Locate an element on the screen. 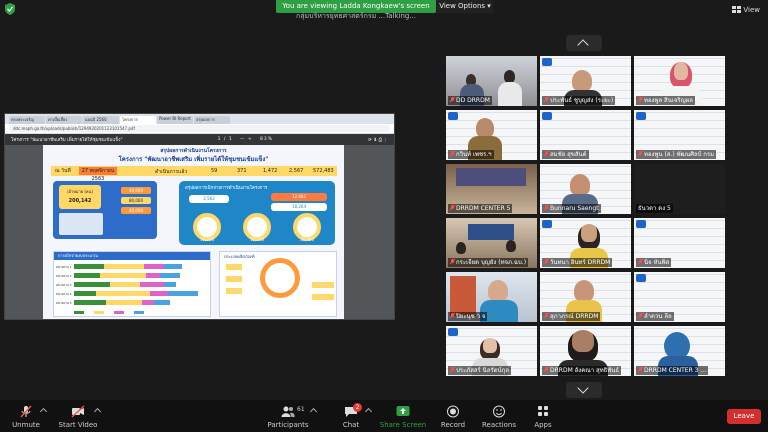  view-button: View is located at coordinates (746, 10).